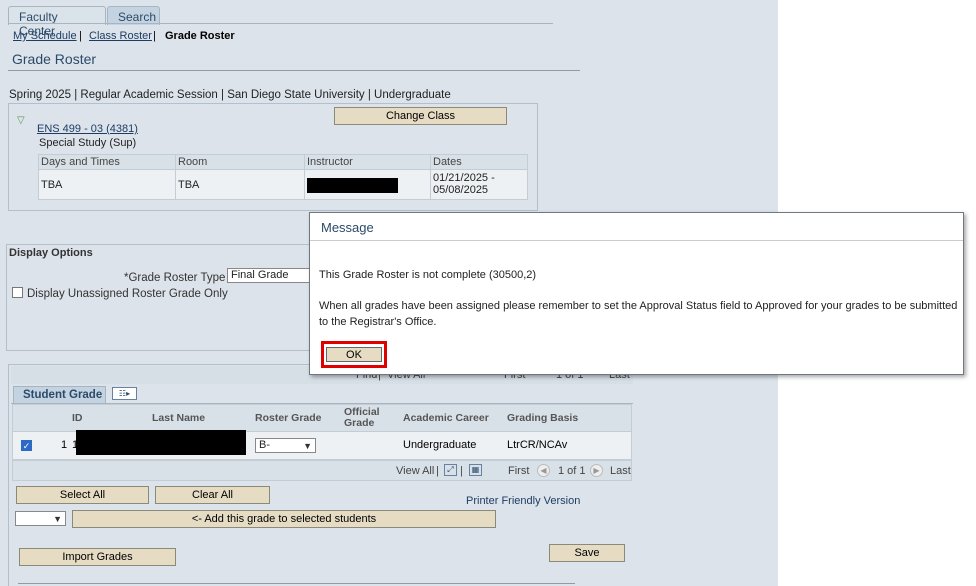 The image size is (976, 586). Describe the element at coordinates (288, 418) in the screenshot. I see `column-header-roster-grade: Roster Grade` at that location.